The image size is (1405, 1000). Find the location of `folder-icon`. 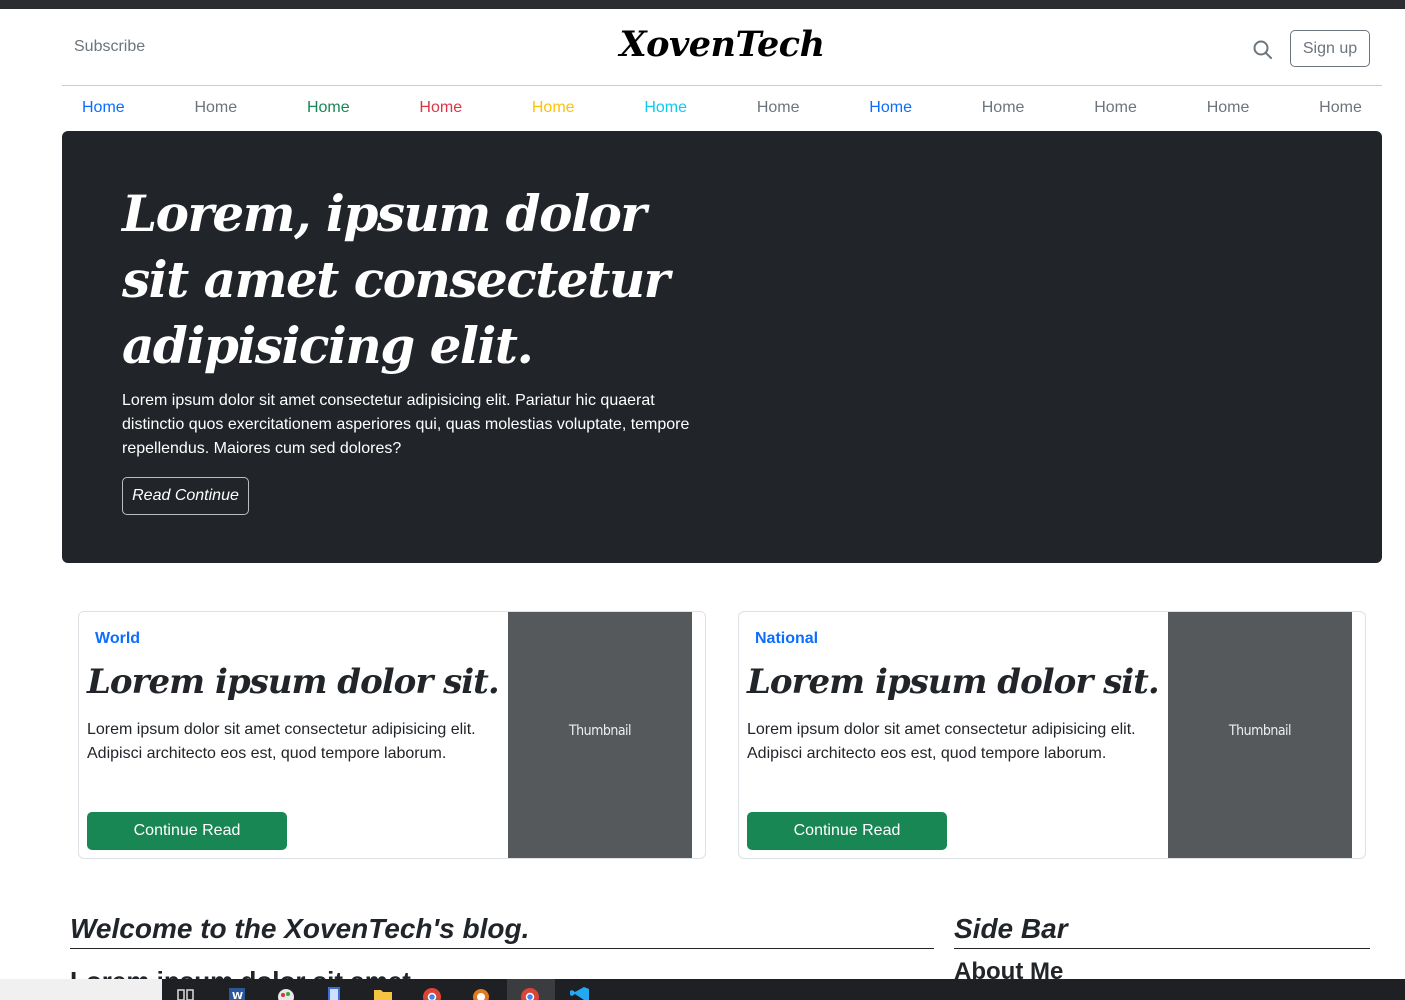

folder-icon is located at coordinates (383, 993).